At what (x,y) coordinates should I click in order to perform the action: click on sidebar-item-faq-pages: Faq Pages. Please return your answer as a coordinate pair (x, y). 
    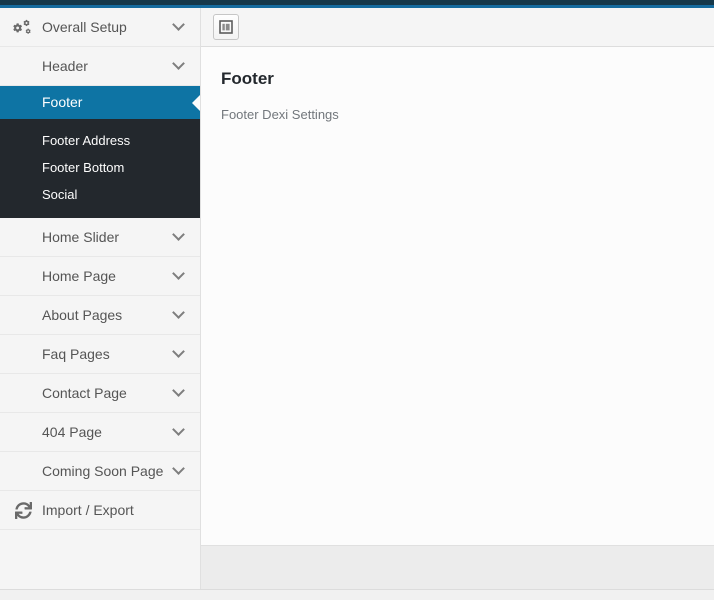
    Looking at the image, I should click on (100, 354).